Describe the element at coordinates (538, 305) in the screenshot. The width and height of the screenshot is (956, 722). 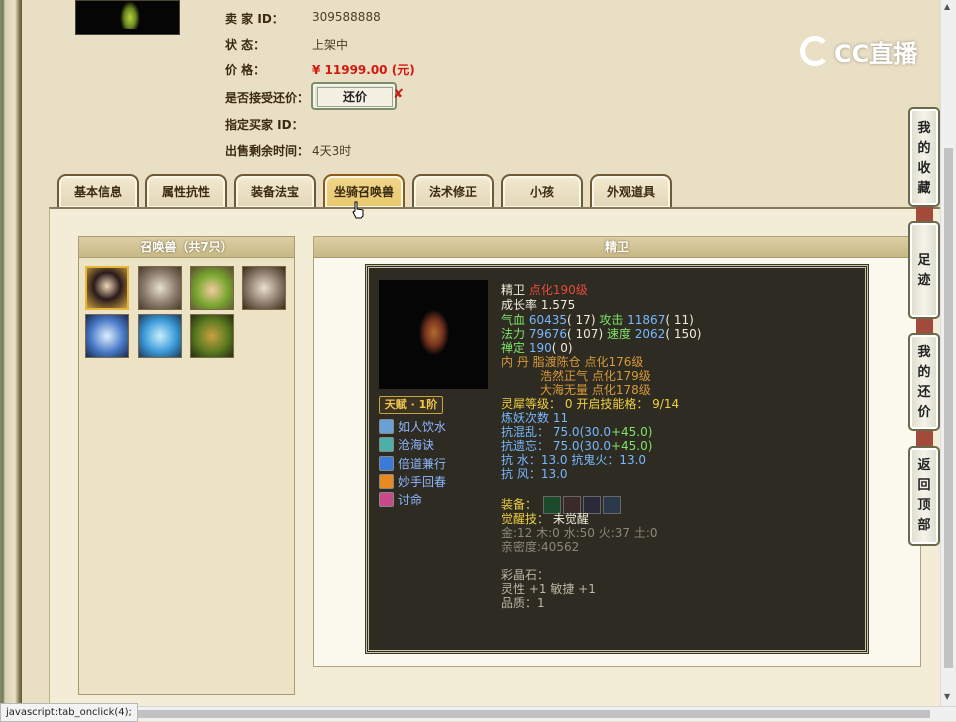
I see `growth-line: 成长率 1.575` at that location.